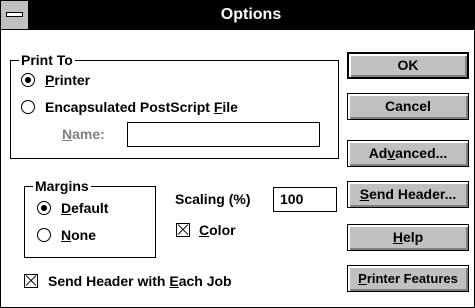  What do you see at coordinates (305, 199) in the screenshot?
I see `scaling-input: 100` at bounding box center [305, 199].